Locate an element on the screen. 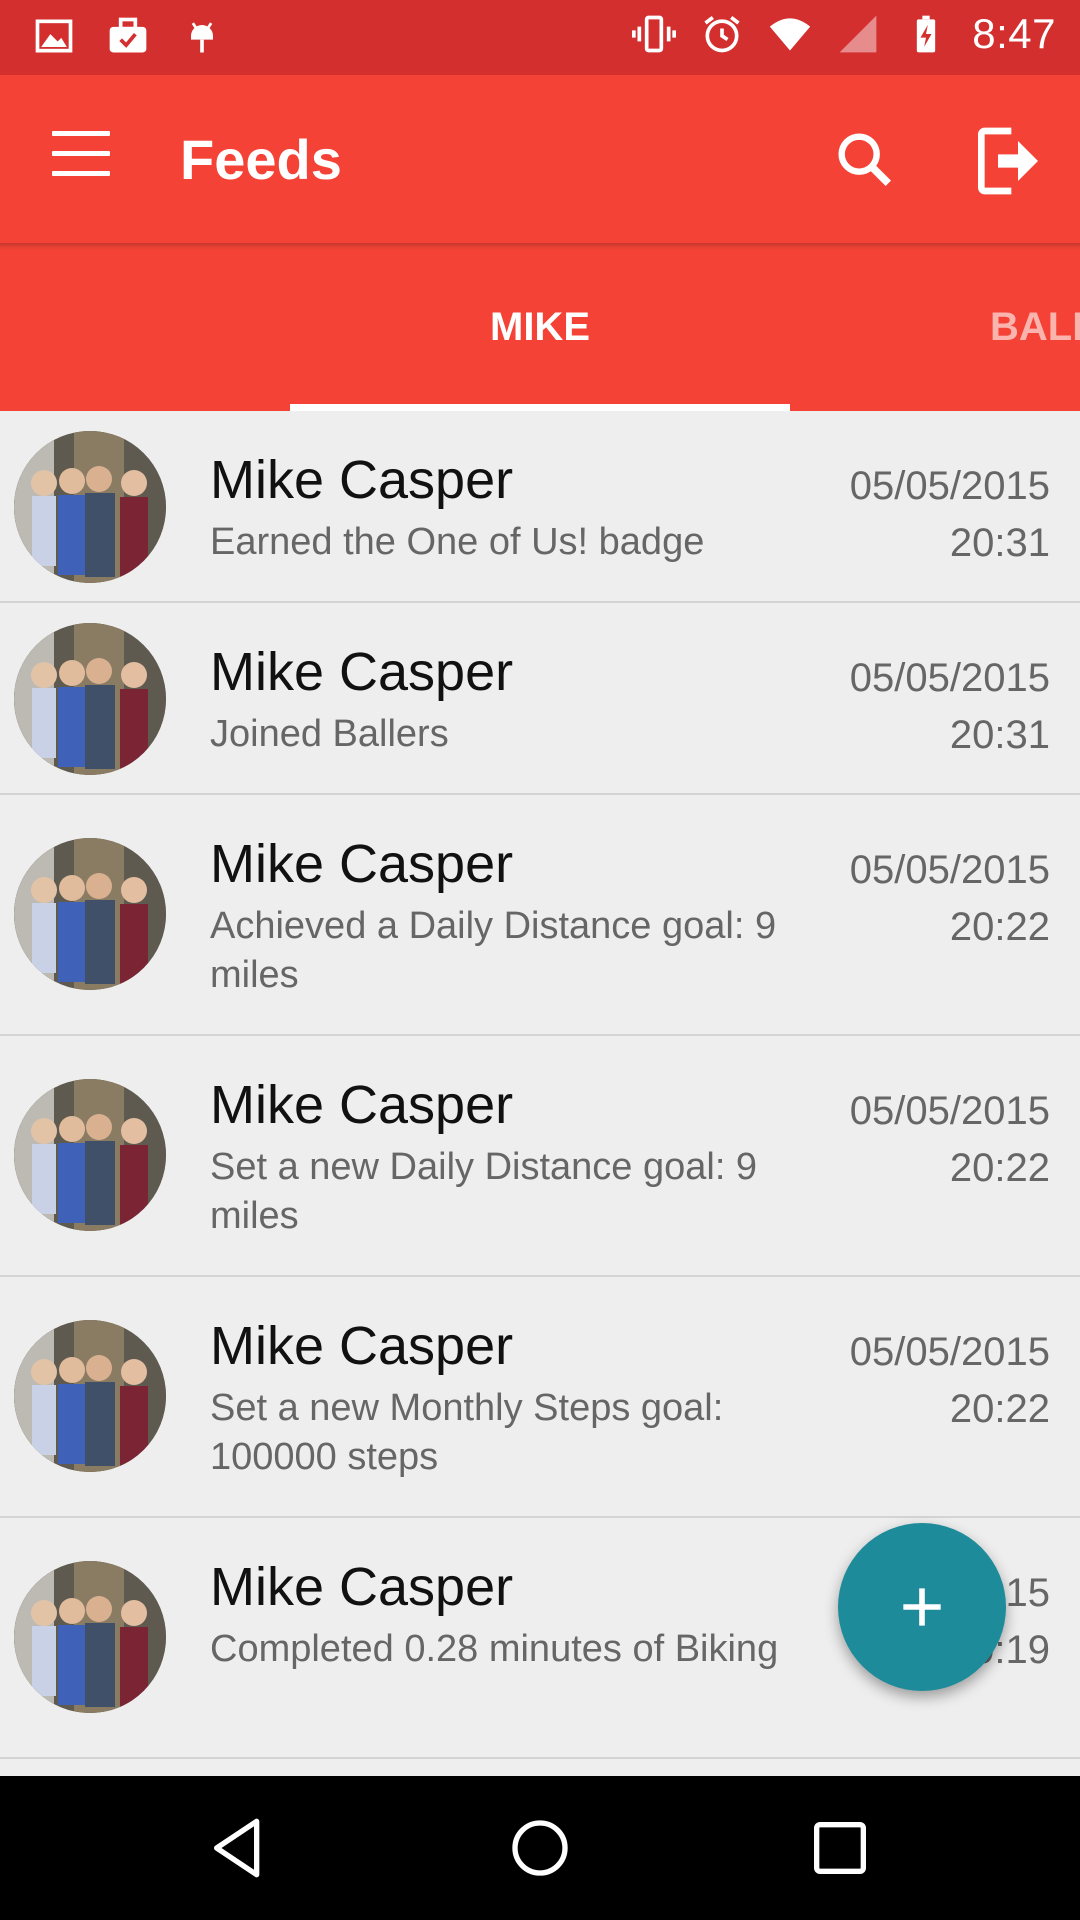  page-title: Feeds is located at coordinates (261, 159).